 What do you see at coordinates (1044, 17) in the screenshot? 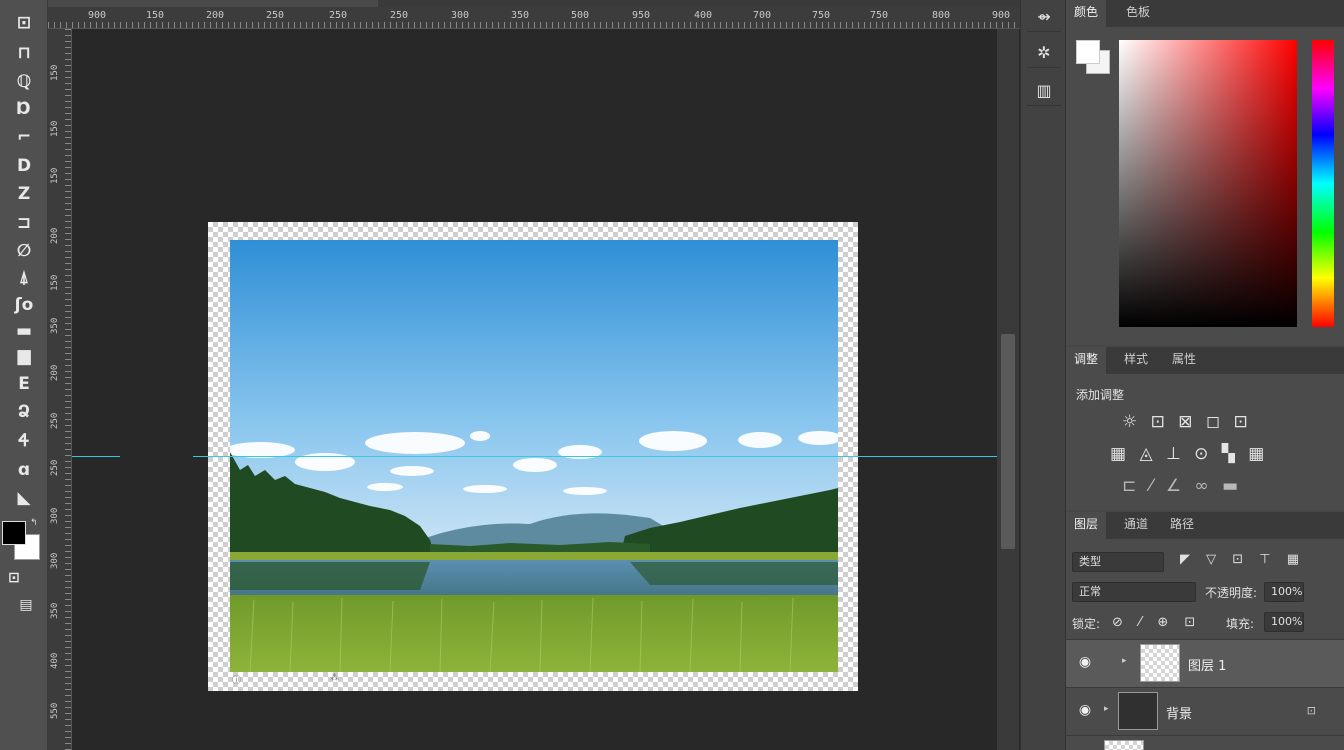
I see `history-icon: ⇴` at bounding box center [1044, 17].